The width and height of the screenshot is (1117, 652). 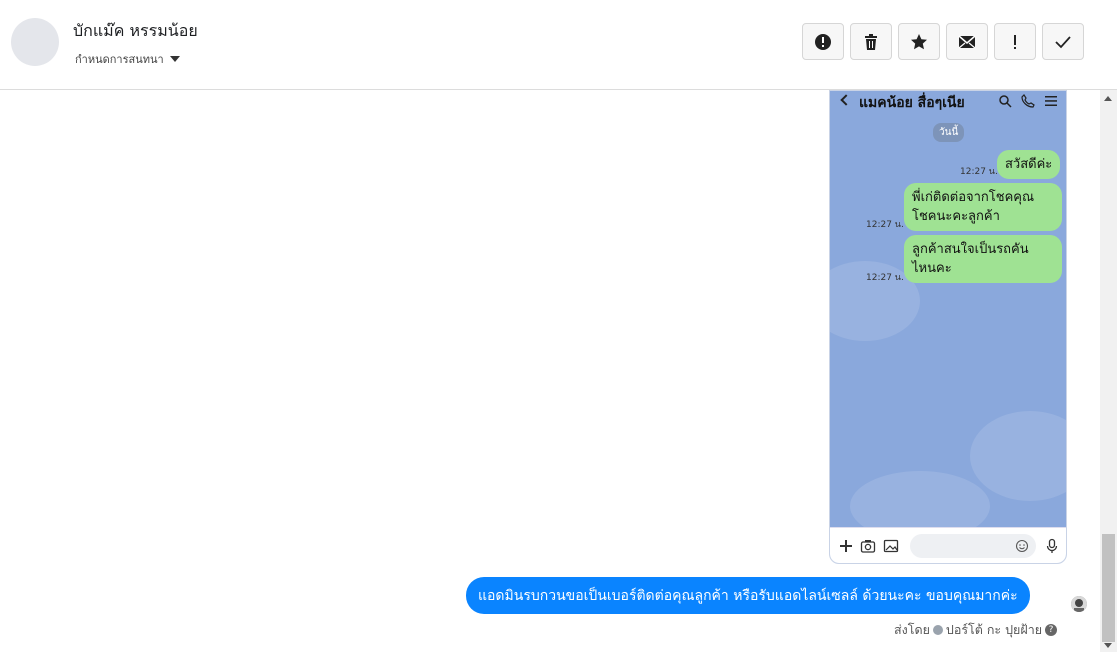 What do you see at coordinates (949, 132) in the screenshot?
I see `date-label: วันนี้` at bounding box center [949, 132].